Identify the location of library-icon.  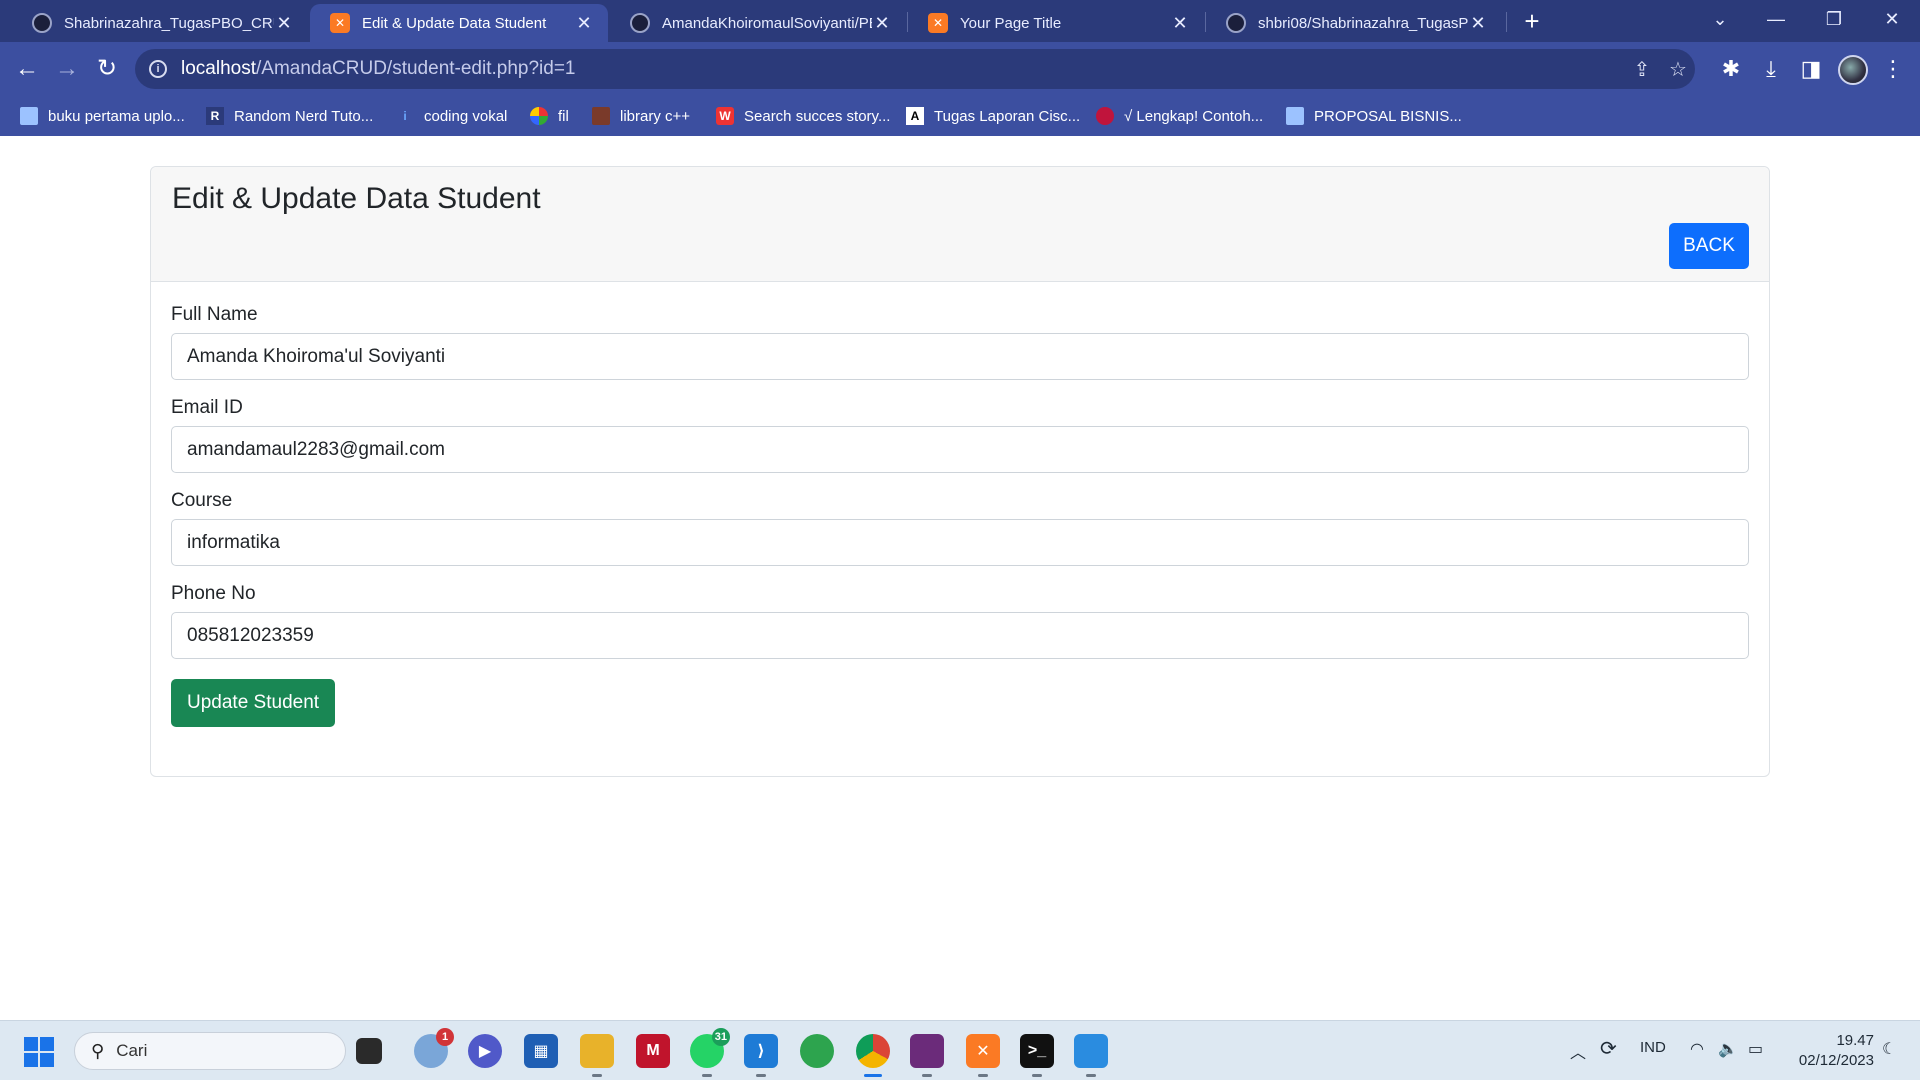
(601, 116).